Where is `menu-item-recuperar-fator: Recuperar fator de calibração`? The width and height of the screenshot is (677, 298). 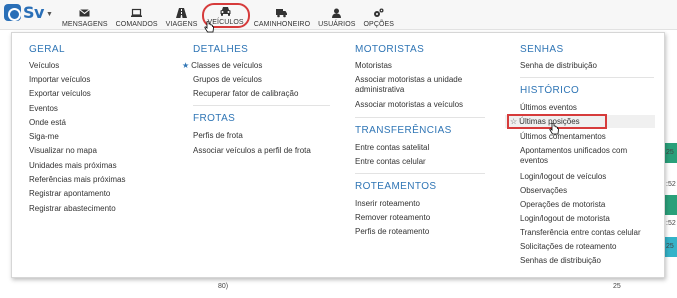
menu-item-recuperar-fator: Recuperar fator de calibração is located at coordinates (245, 94).